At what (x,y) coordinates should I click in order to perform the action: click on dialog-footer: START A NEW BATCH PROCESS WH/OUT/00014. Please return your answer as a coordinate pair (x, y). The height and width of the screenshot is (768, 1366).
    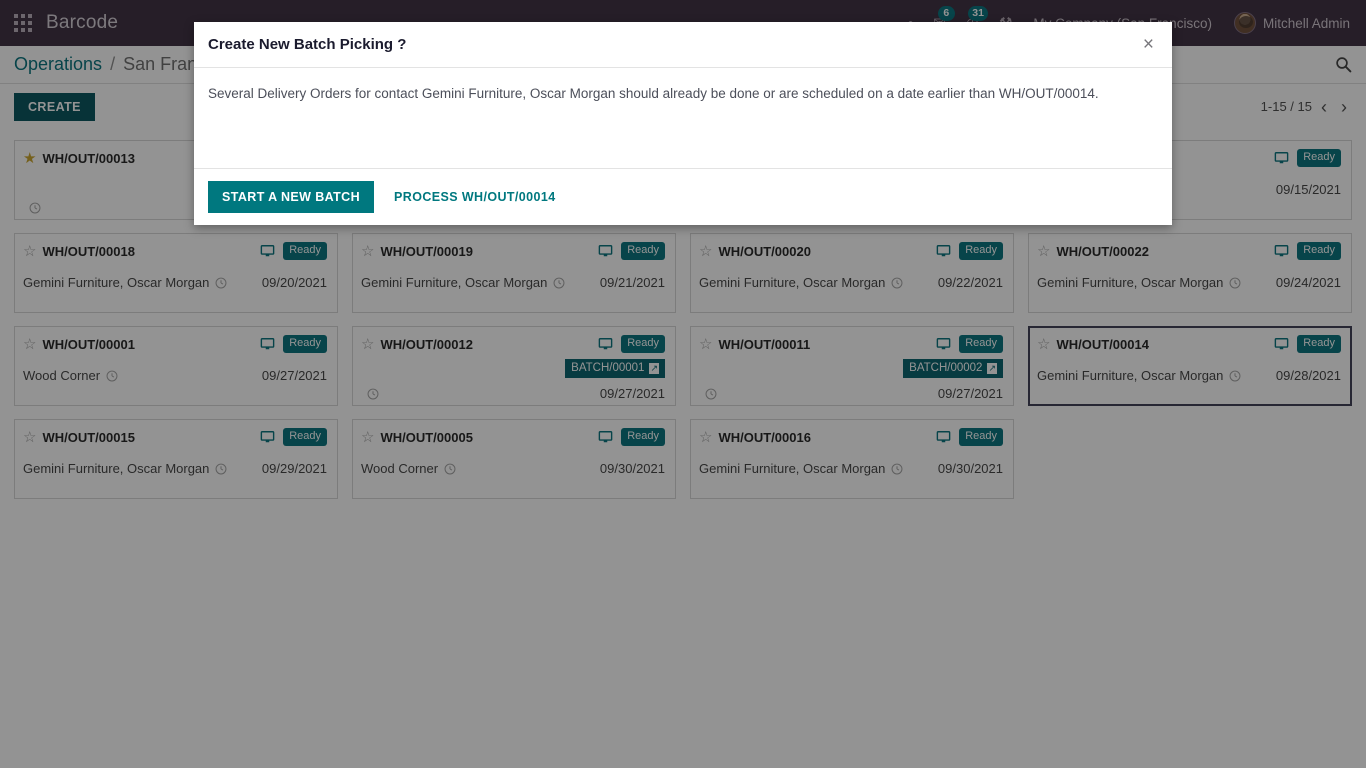
    Looking at the image, I should click on (683, 197).